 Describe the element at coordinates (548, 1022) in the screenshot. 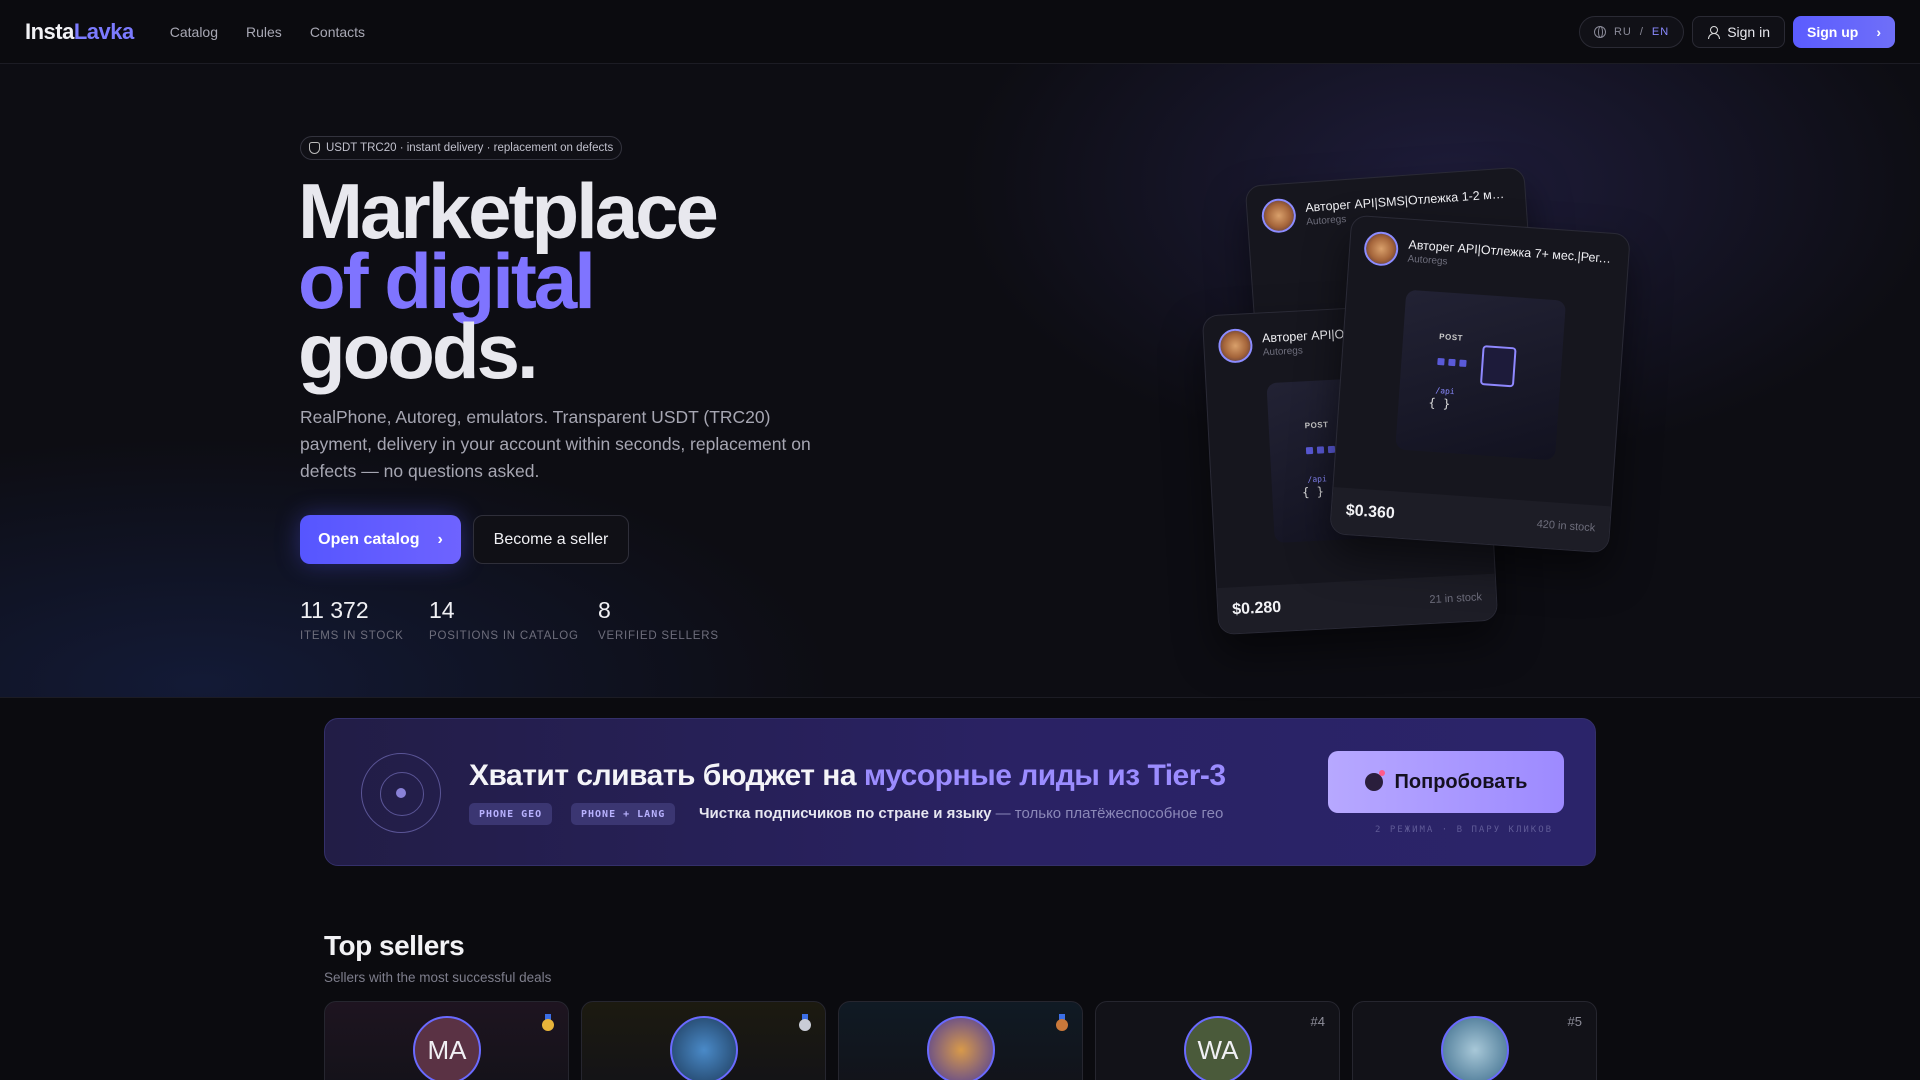

I see `gold-medal-icon` at that location.